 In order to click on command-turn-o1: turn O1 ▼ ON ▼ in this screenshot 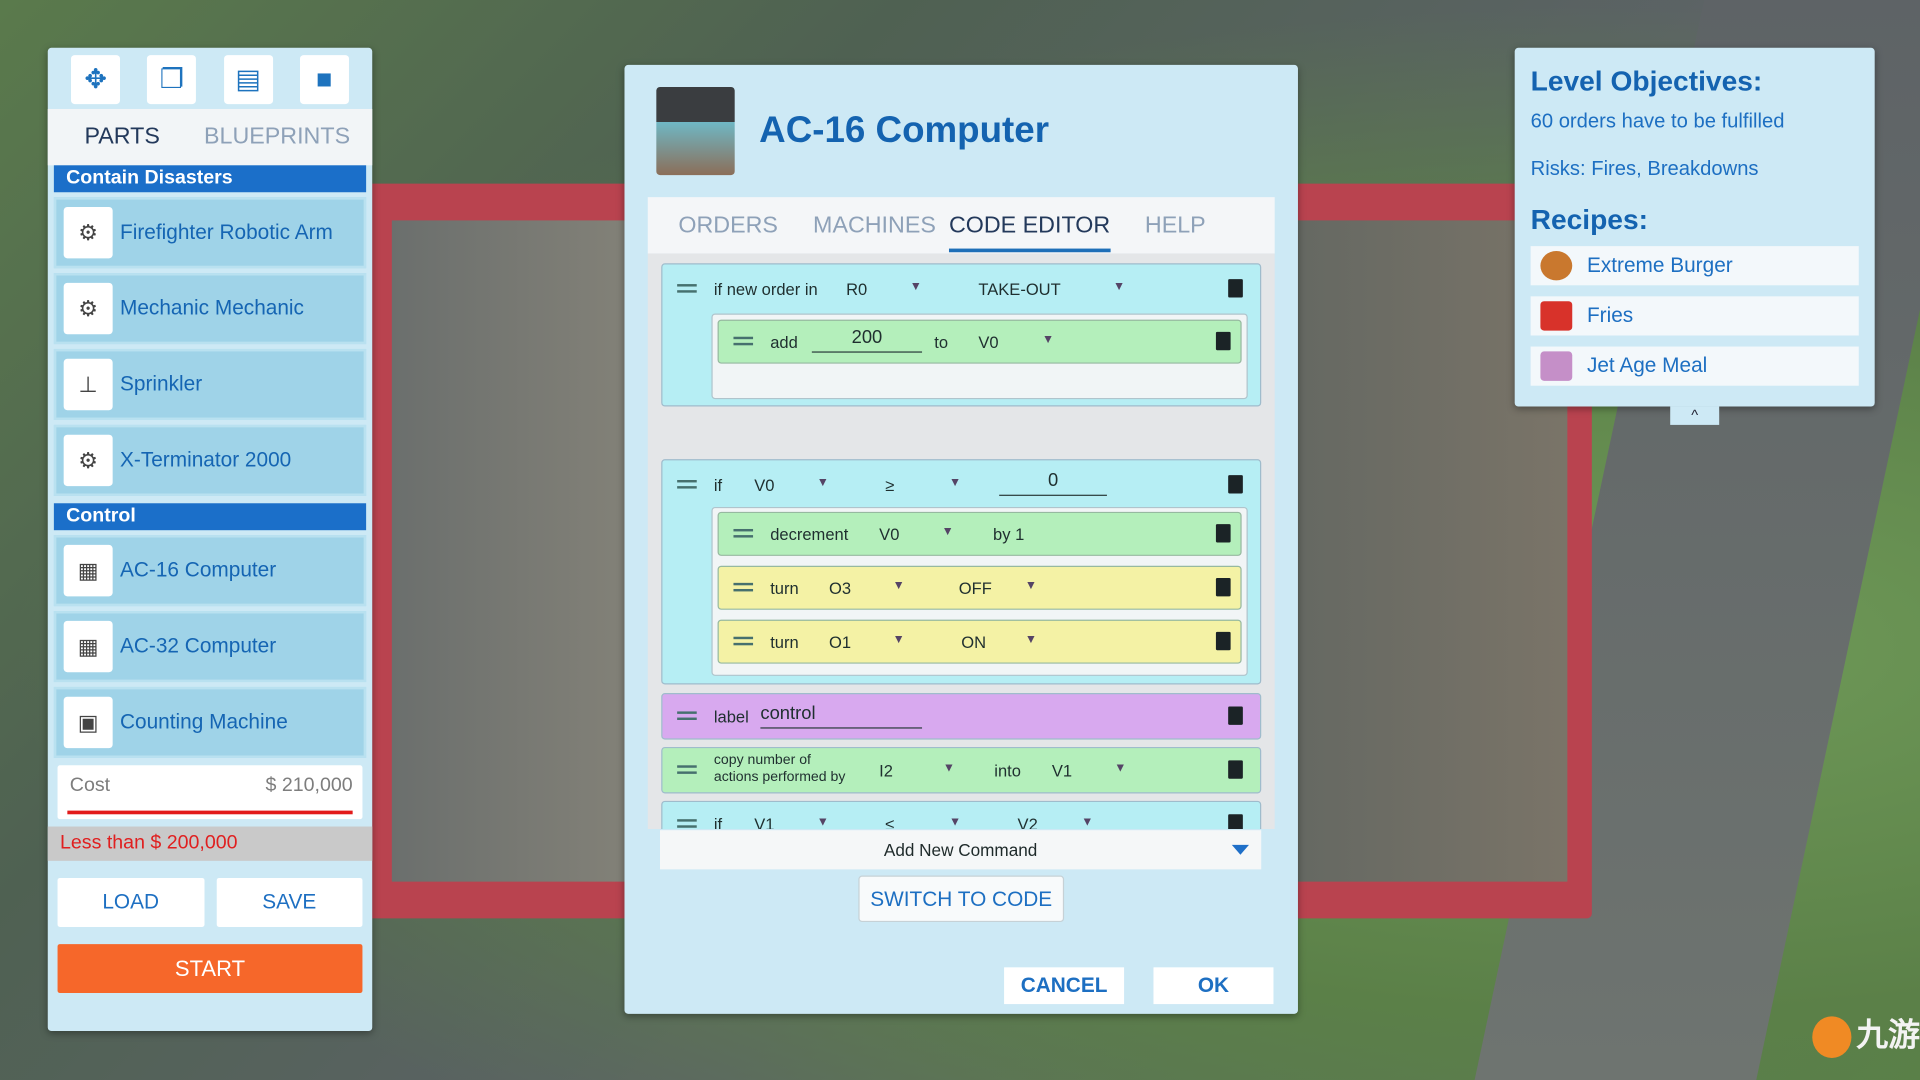, I will do `click(979, 641)`.